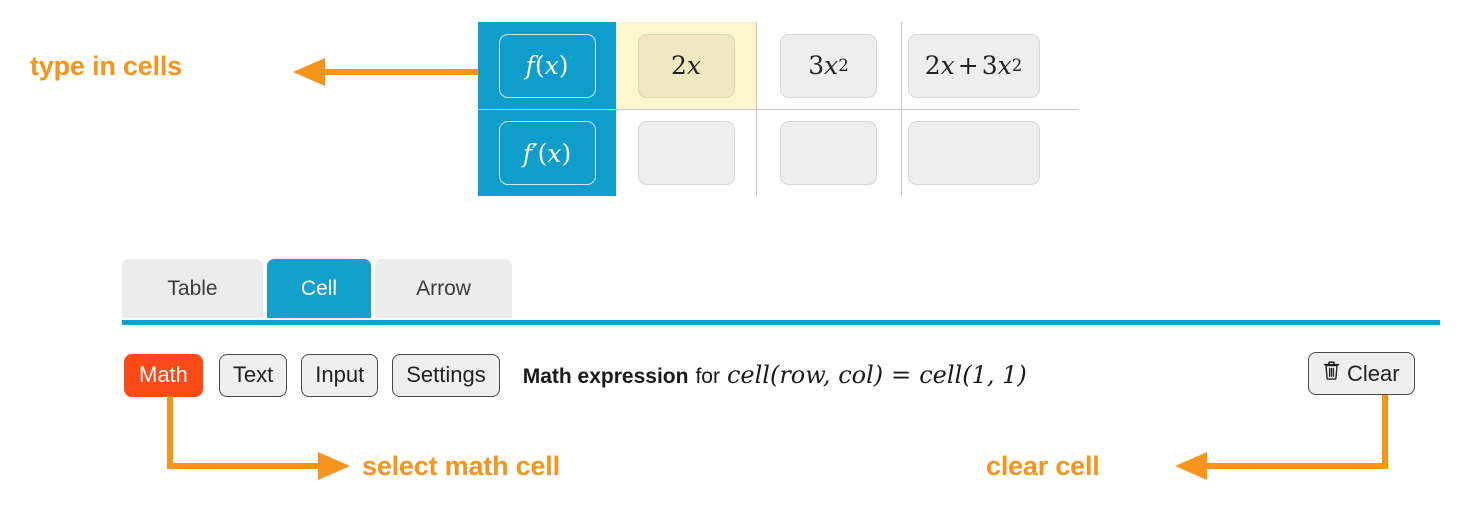 The width and height of the screenshot is (1480, 521). Describe the element at coordinates (551, 65) in the screenshot. I see `fx-var: x` at that location.